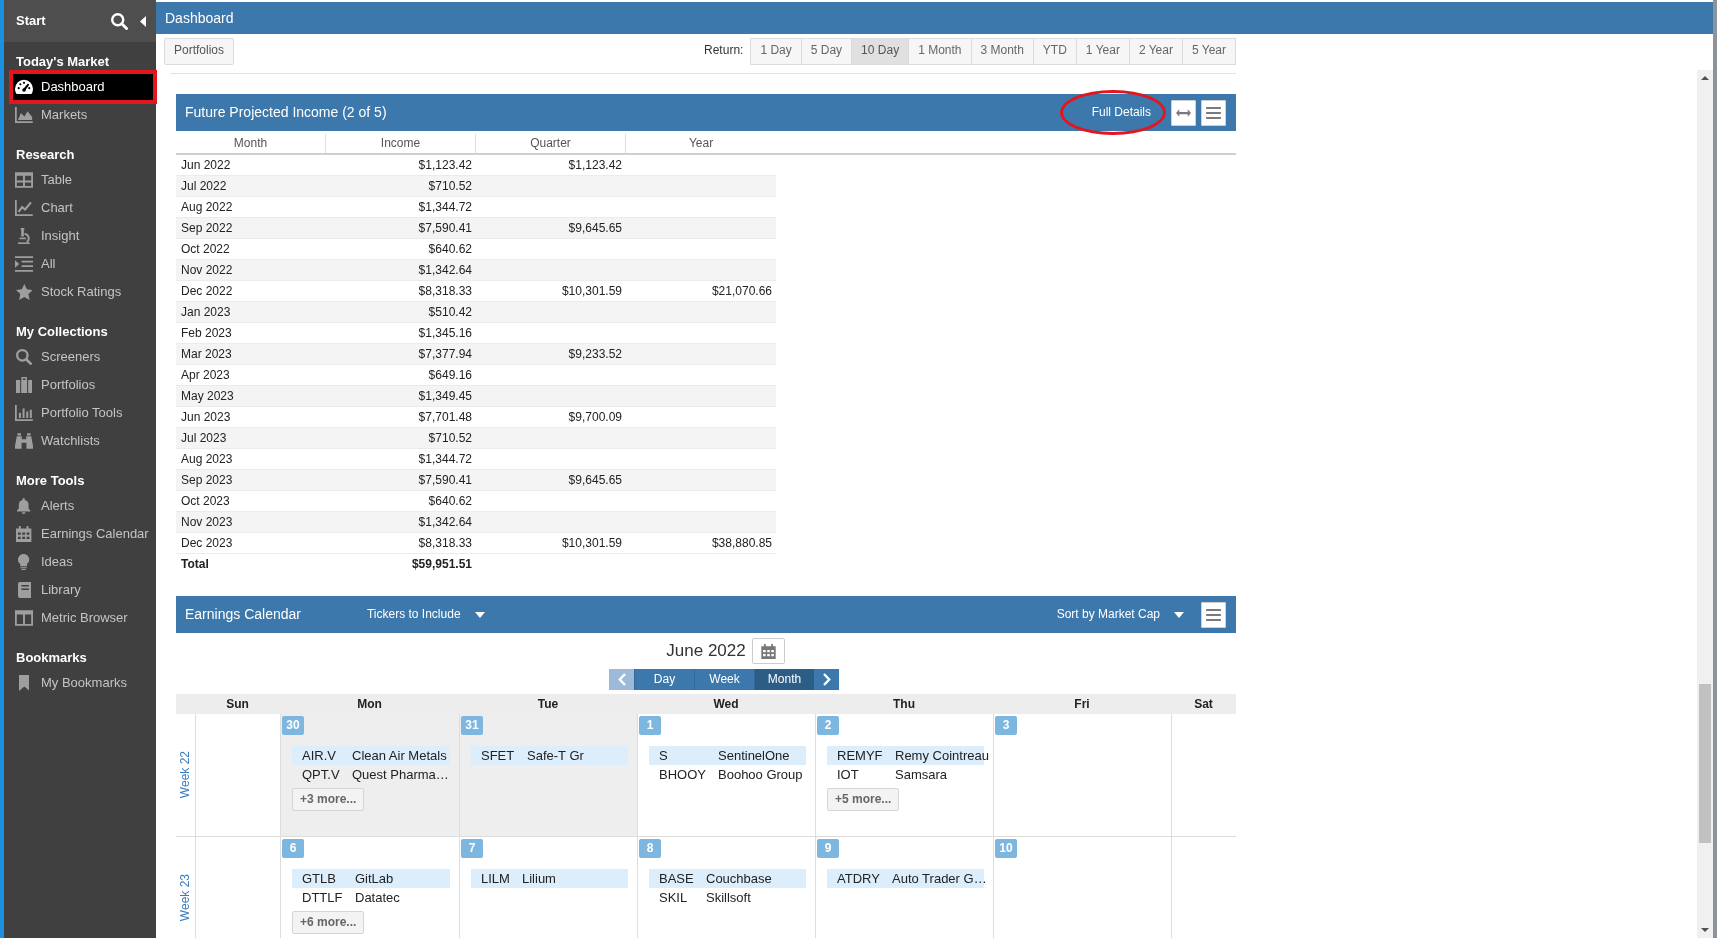 The width and height of the screenshot is (1717, 938). Describe the element at coordinates (682, 774) in the screenshot. I see `ticker-link: BHOOY` at that location.